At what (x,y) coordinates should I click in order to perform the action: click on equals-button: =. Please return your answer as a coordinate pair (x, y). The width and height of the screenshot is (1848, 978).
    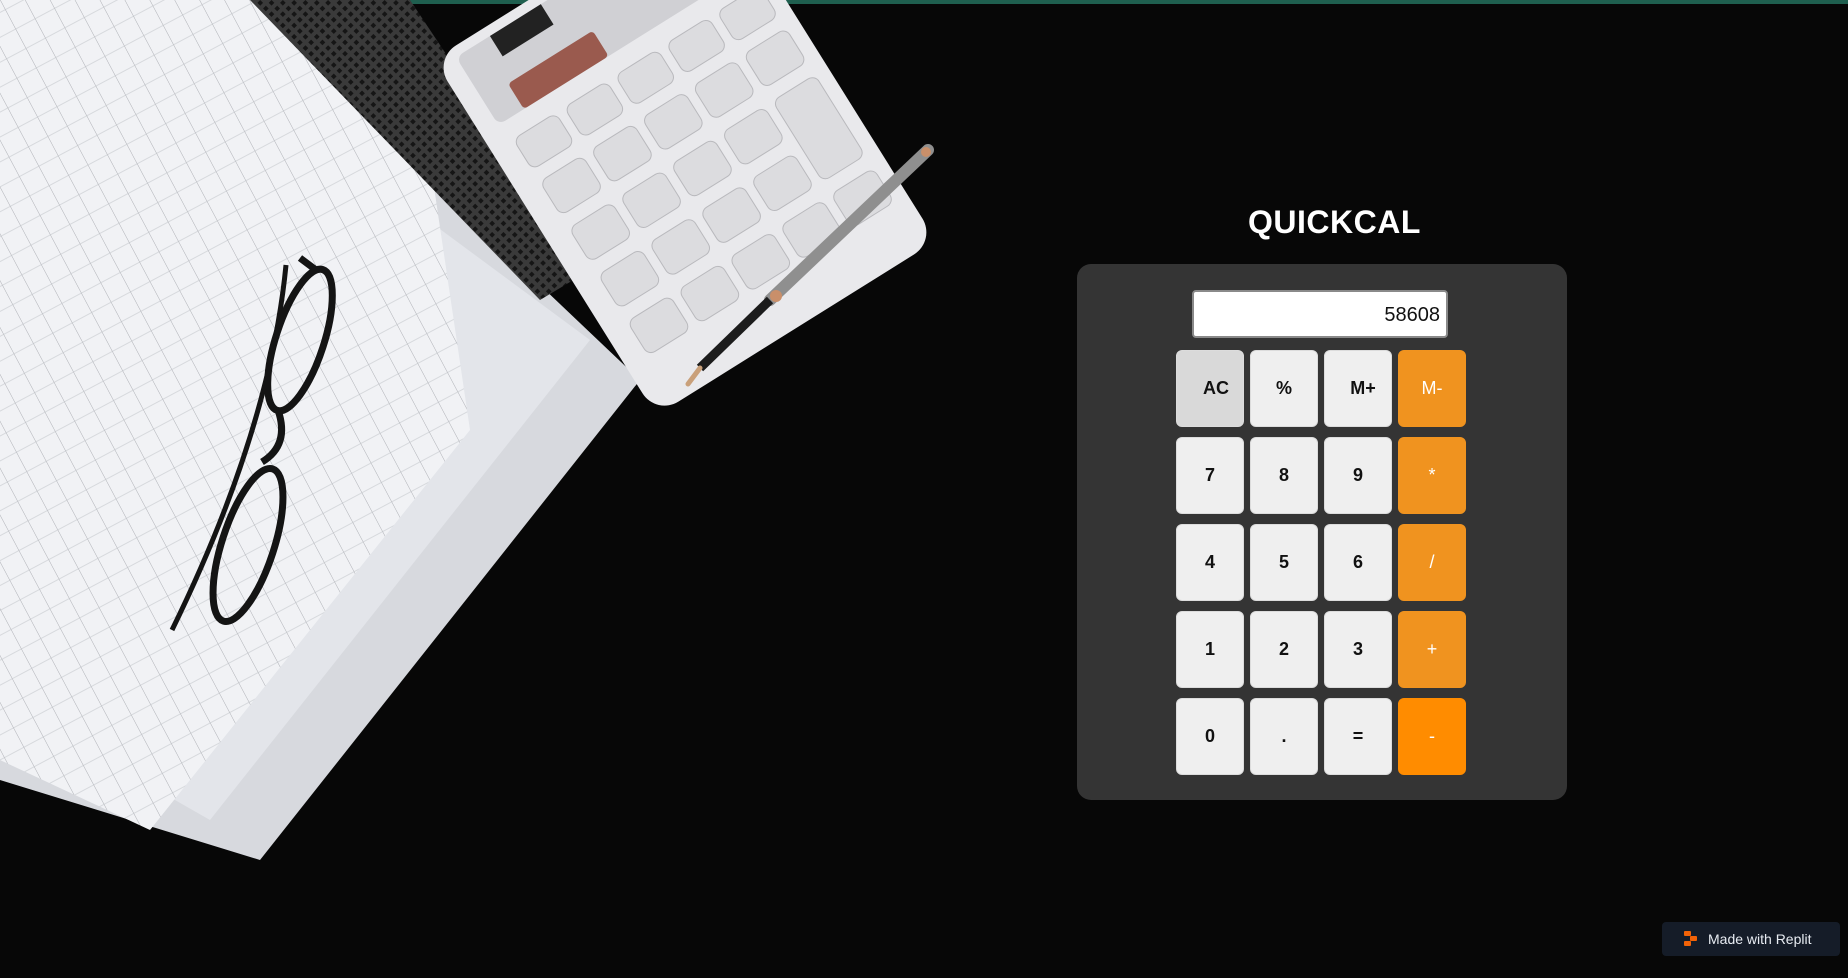
    Looking at the image, I should click on (1358, 736).